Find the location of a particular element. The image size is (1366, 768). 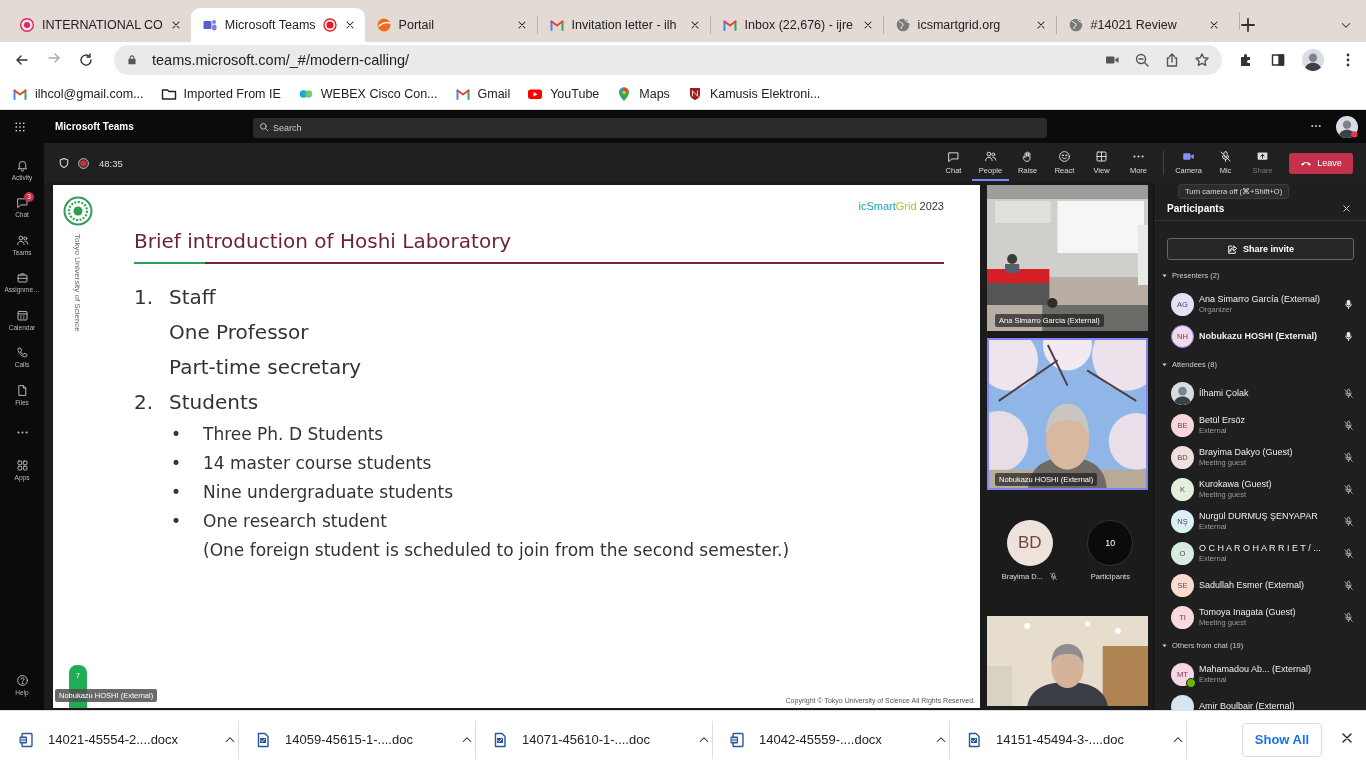

participant-name: İlhami Çolak is located at coordinates (1224, 393).